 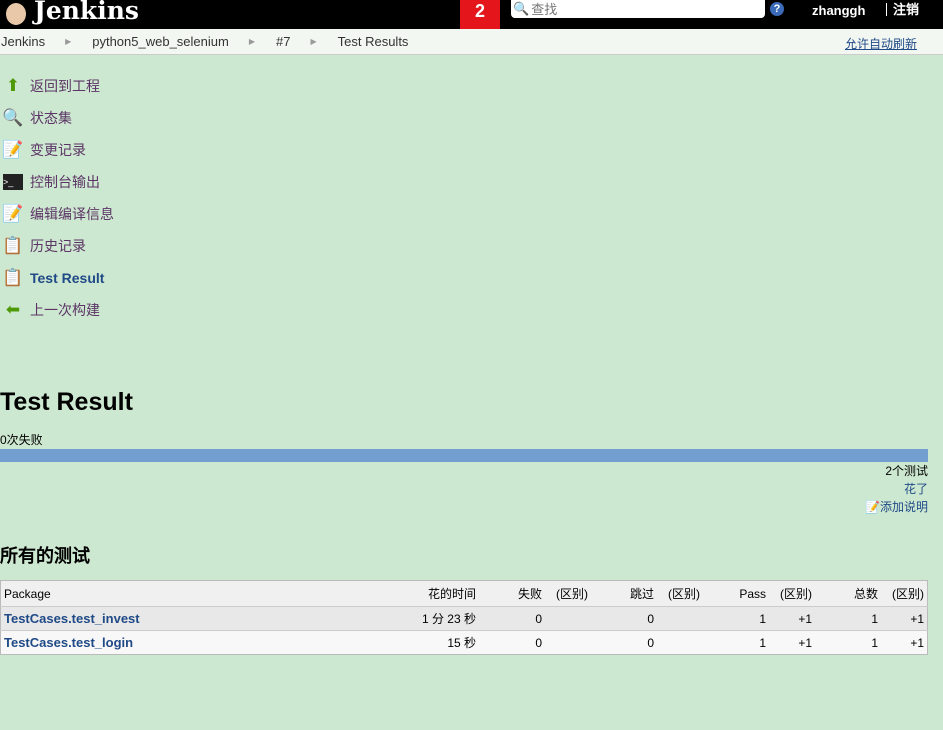 What do you see at coordinates (848, 593) in the screenshot?
I see `column-header: 总数` at bounding box center [848, 593].